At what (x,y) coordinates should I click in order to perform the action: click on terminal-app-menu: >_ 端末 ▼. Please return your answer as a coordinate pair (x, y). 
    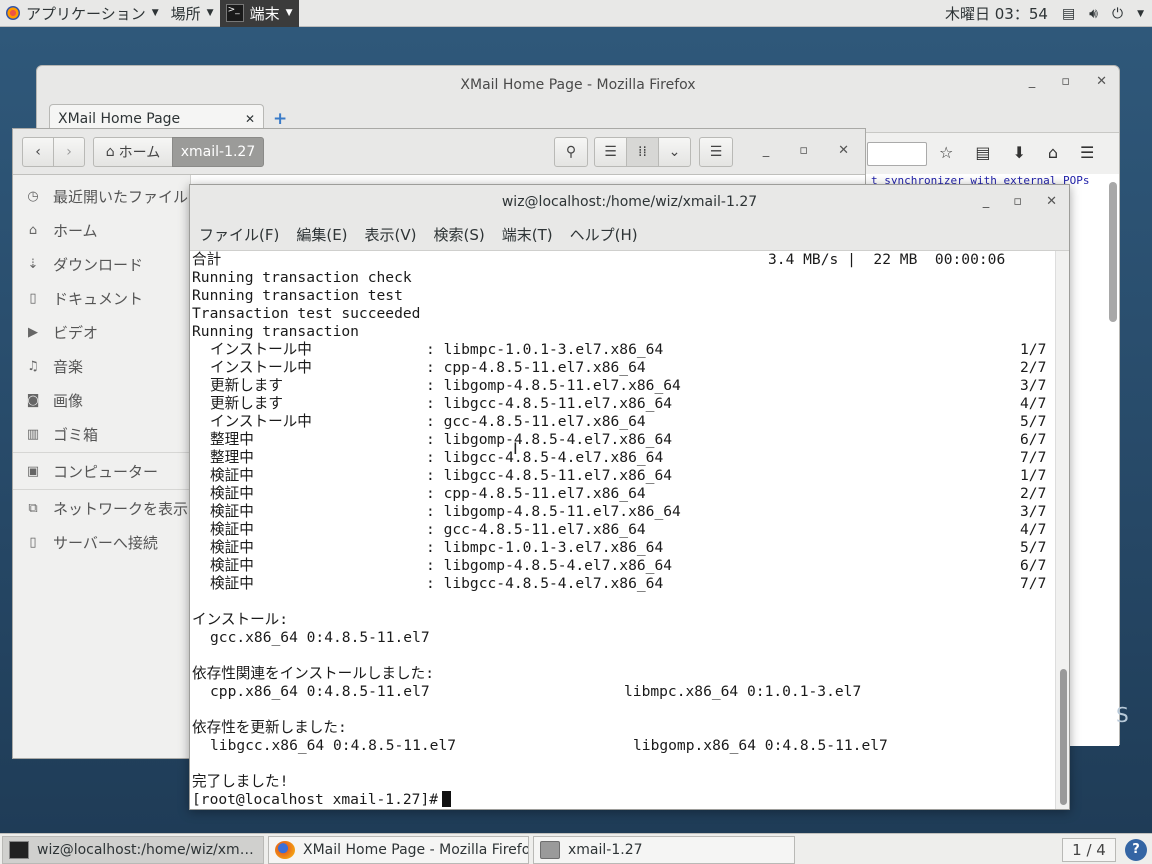
    Looking at the image, I should click on (259, 13).